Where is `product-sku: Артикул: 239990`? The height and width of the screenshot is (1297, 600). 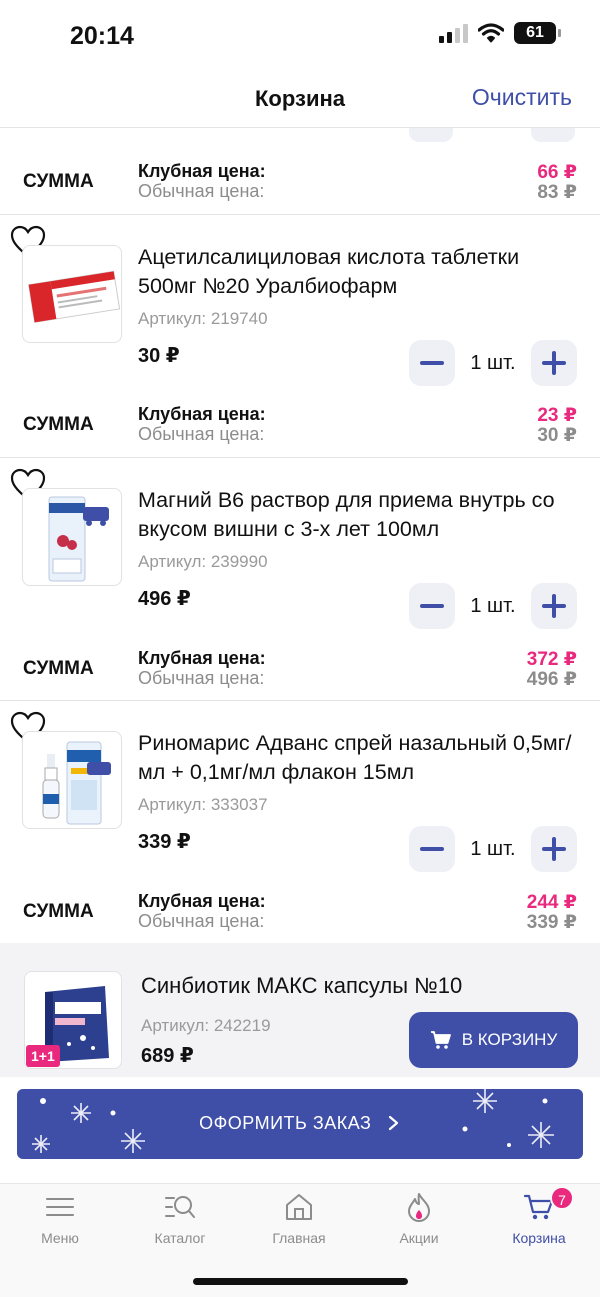
product-sku: Артикул: 239990 is located at coordinates (203, 561).